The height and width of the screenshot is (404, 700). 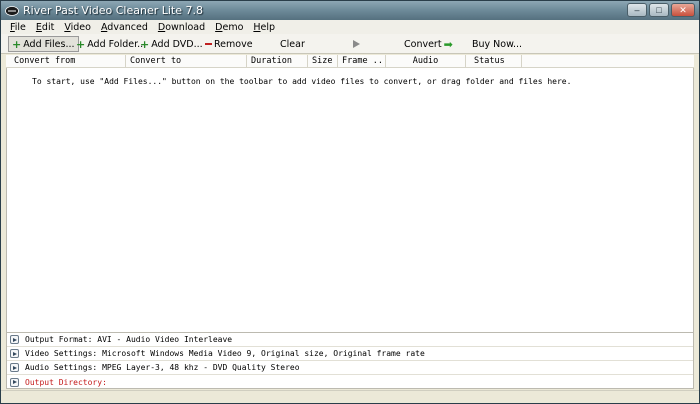 I want to click on column-duration: Duration, so click(x=277, y=61).